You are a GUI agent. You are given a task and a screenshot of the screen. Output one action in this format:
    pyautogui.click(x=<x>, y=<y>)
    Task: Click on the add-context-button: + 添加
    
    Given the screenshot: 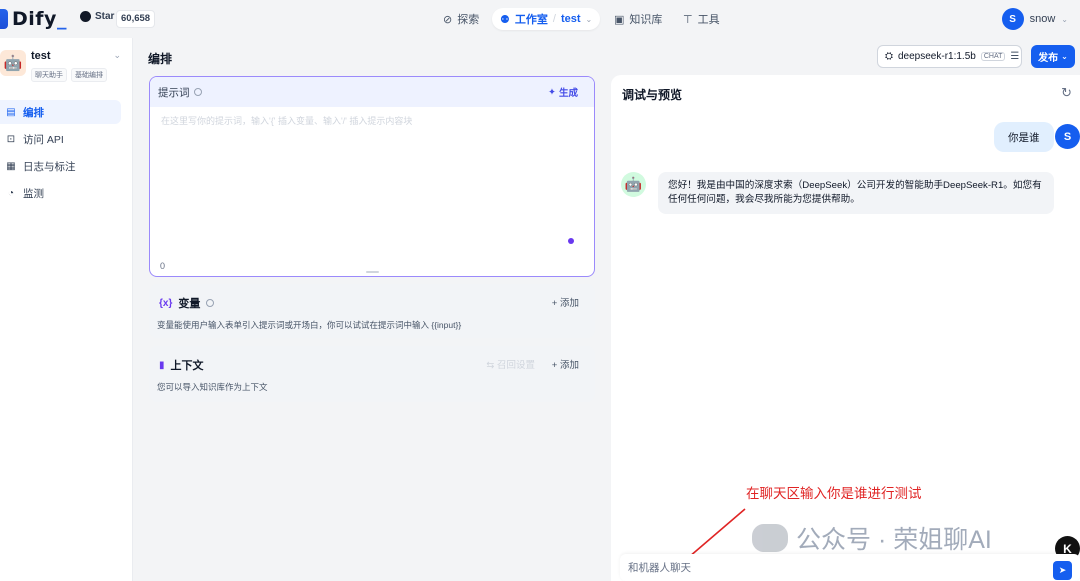 What is the action you would take?
    pyautogui.click(x=565, y=364)
    